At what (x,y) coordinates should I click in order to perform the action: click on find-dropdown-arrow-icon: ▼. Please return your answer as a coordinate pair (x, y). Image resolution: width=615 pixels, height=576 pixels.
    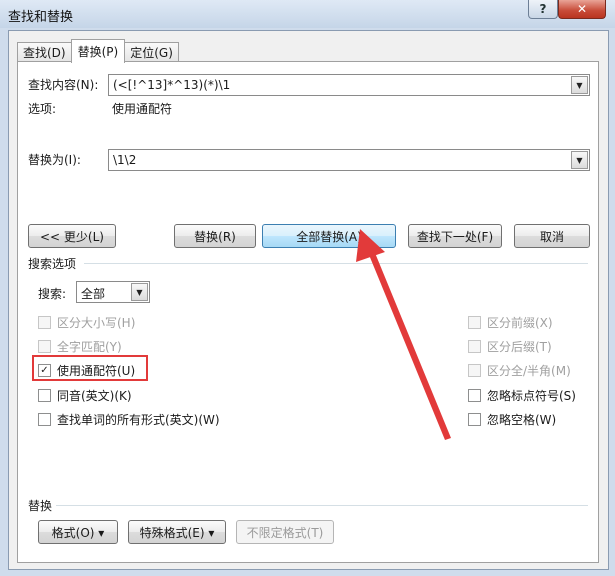
    Looking at the image, I should click on (579, 85).